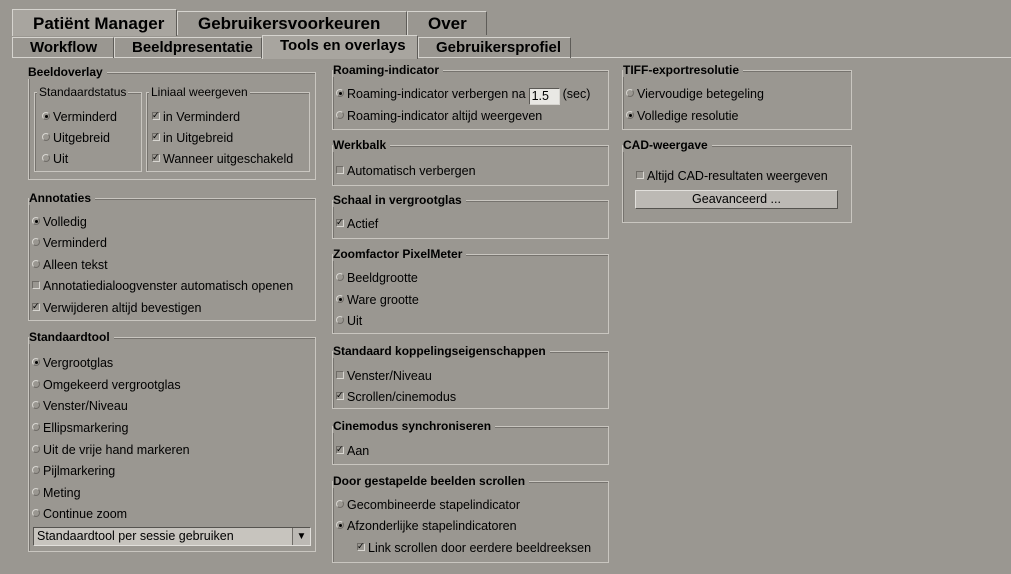 This screenshot has width=1011, height=574. Describe the element at coordinates (406, 171) in the screenshot. I see `check-automatisch-verbergen: Automatisch verbergen` at that location.